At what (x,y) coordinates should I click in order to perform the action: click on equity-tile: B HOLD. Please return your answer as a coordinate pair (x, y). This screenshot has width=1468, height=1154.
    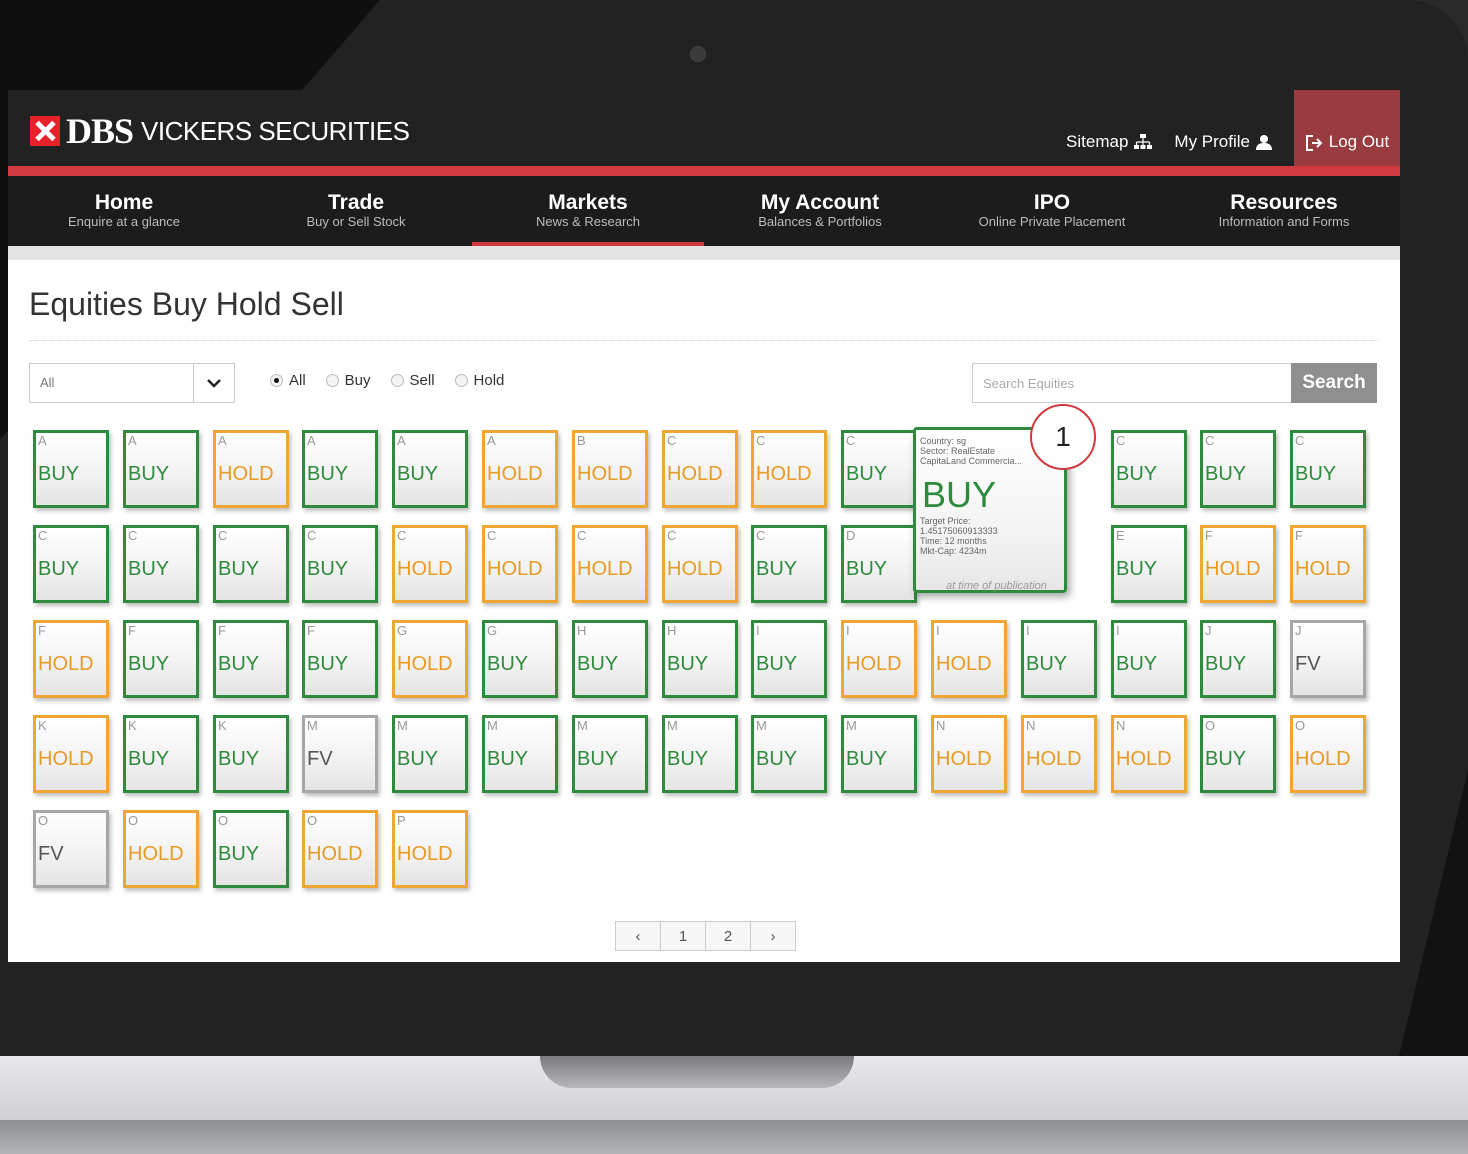
    Looking at the image, I should click on (610, 469).